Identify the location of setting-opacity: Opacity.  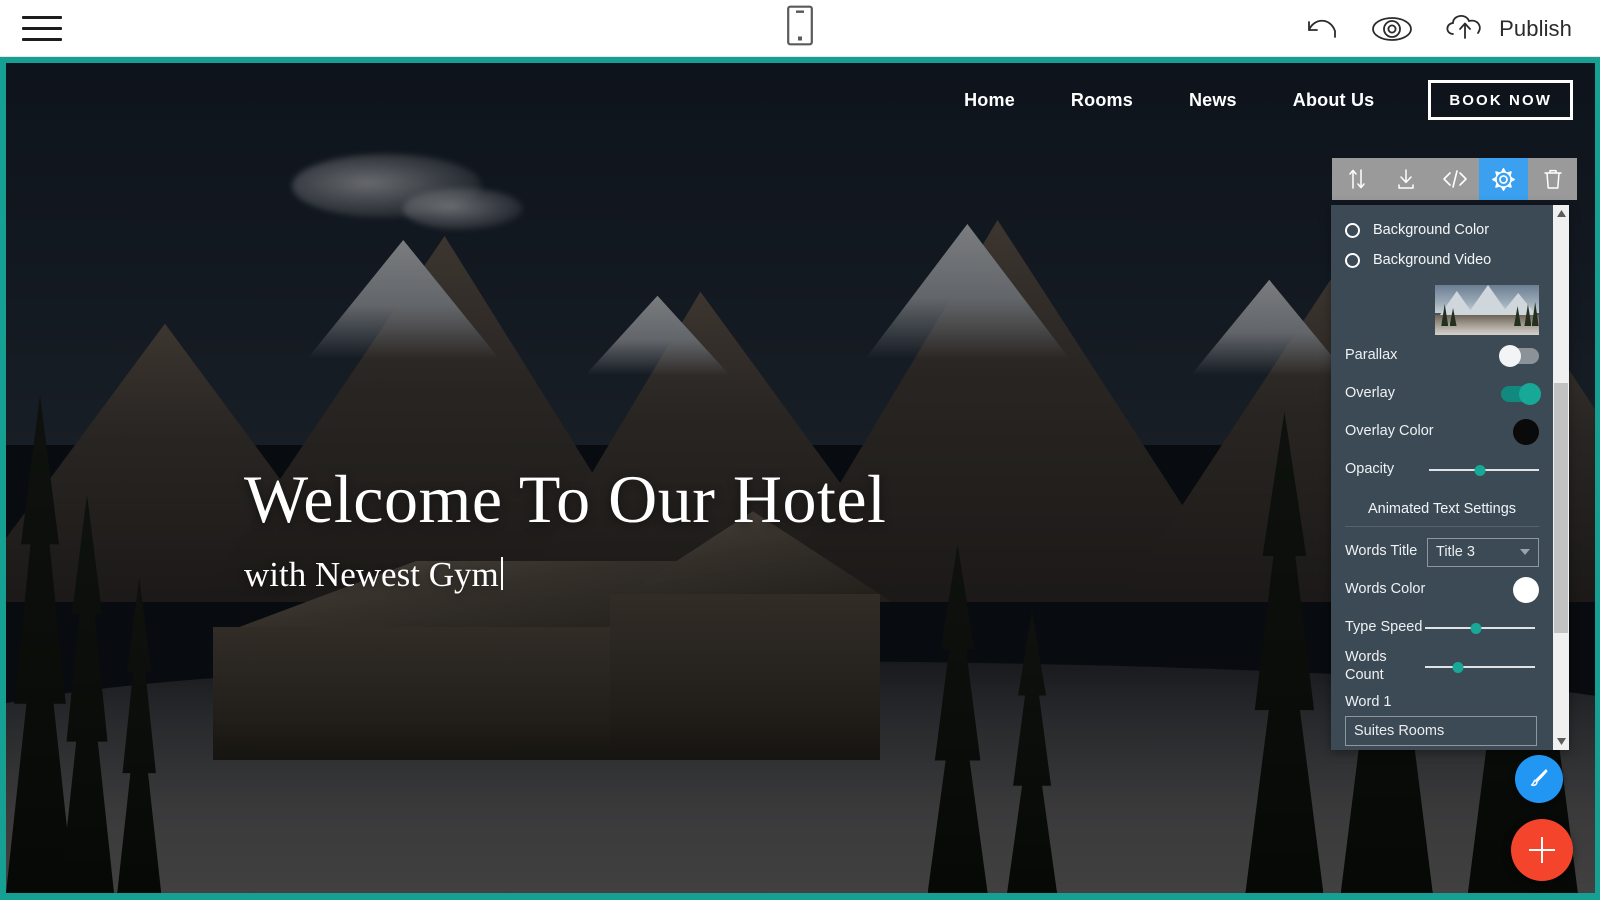
(1442, 470).